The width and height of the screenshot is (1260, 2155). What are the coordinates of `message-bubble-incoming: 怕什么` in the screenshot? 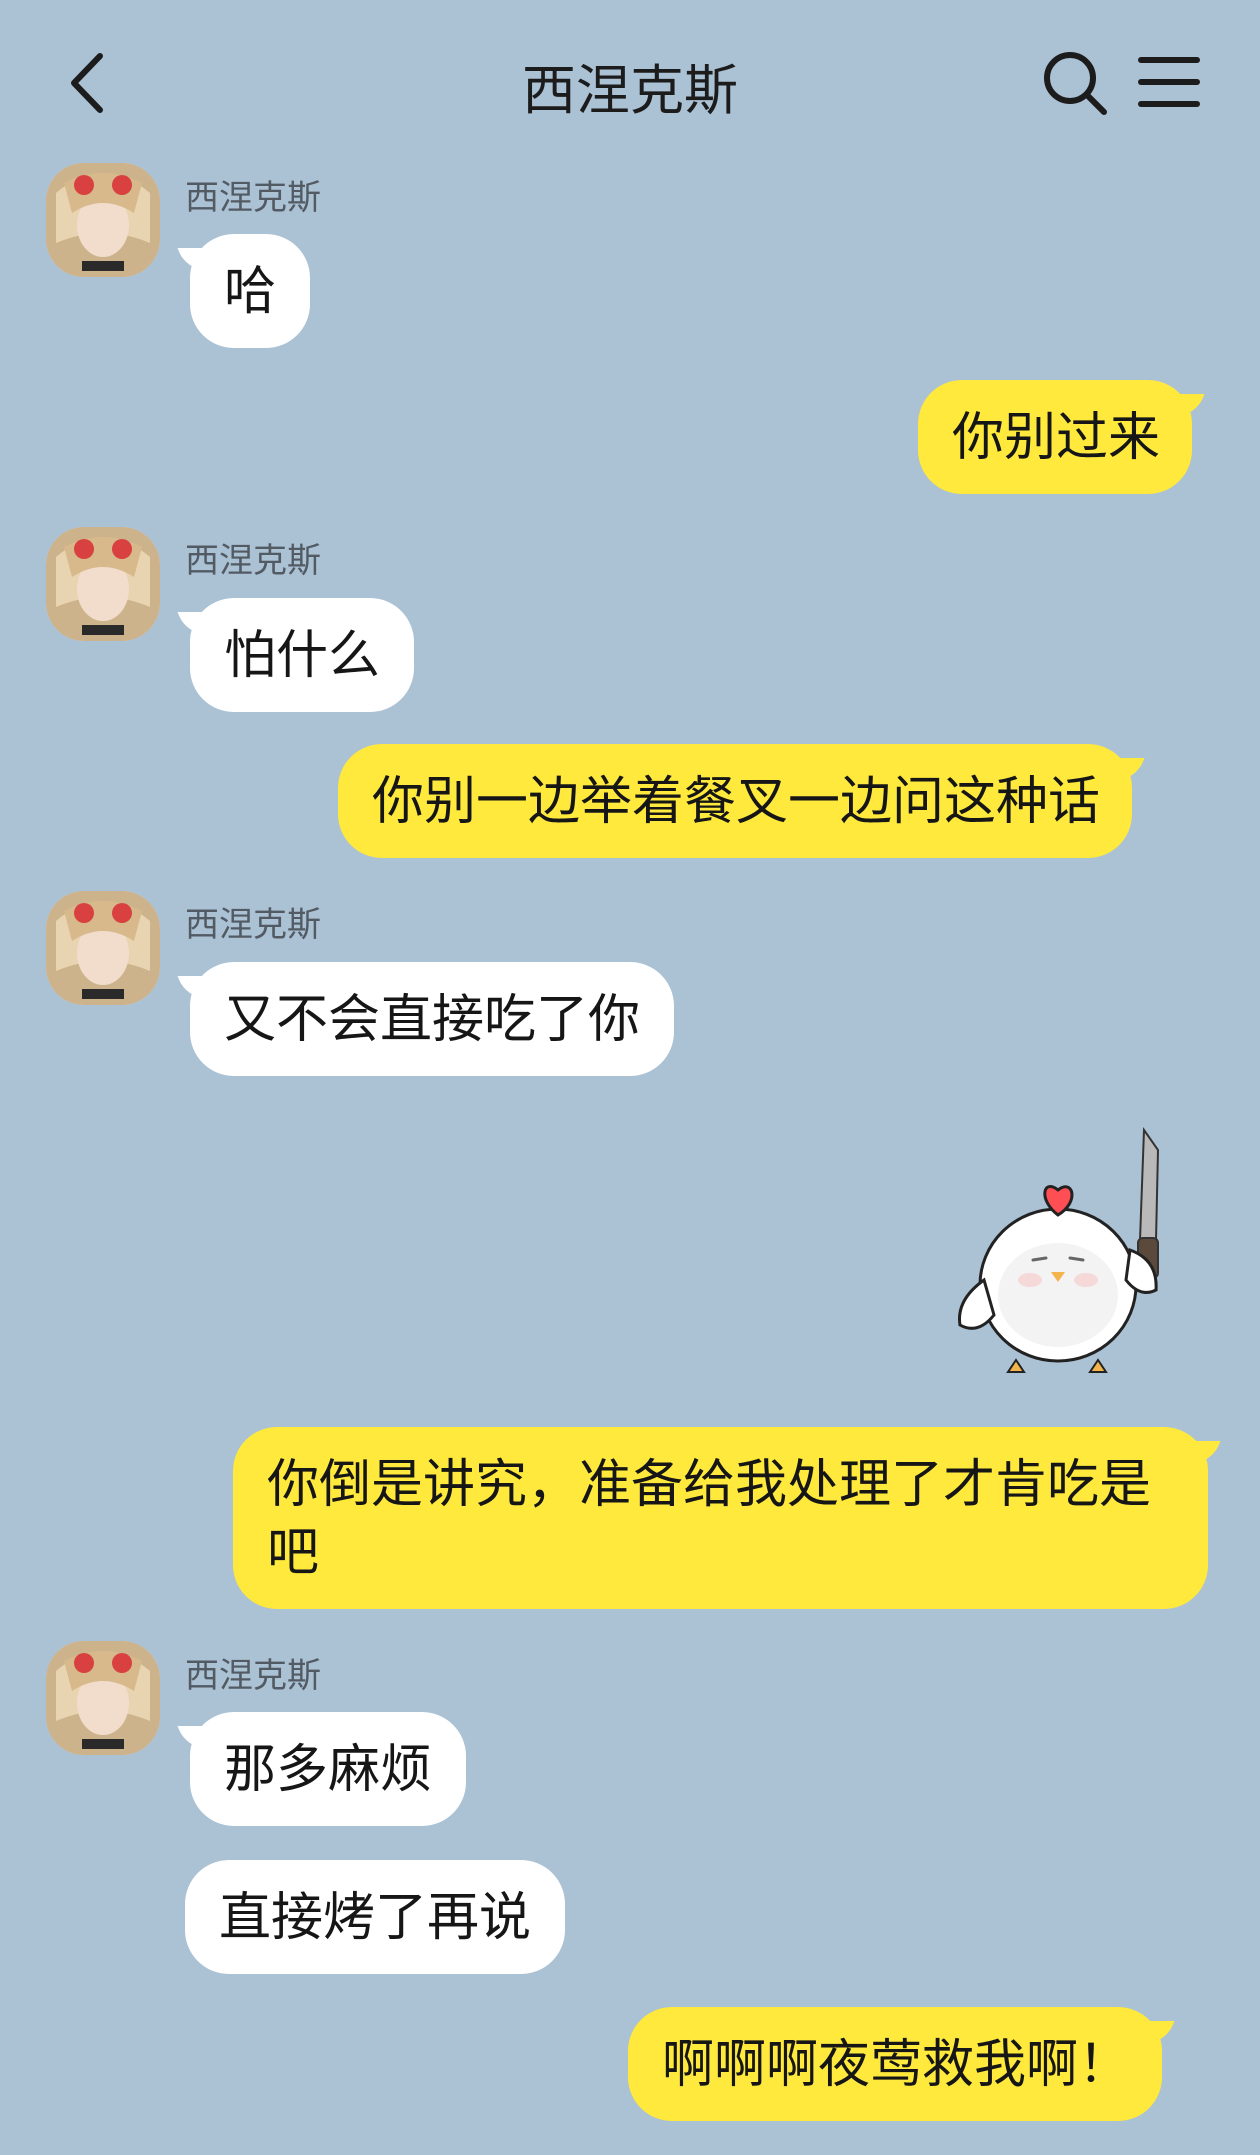 It's located at (302, 655).